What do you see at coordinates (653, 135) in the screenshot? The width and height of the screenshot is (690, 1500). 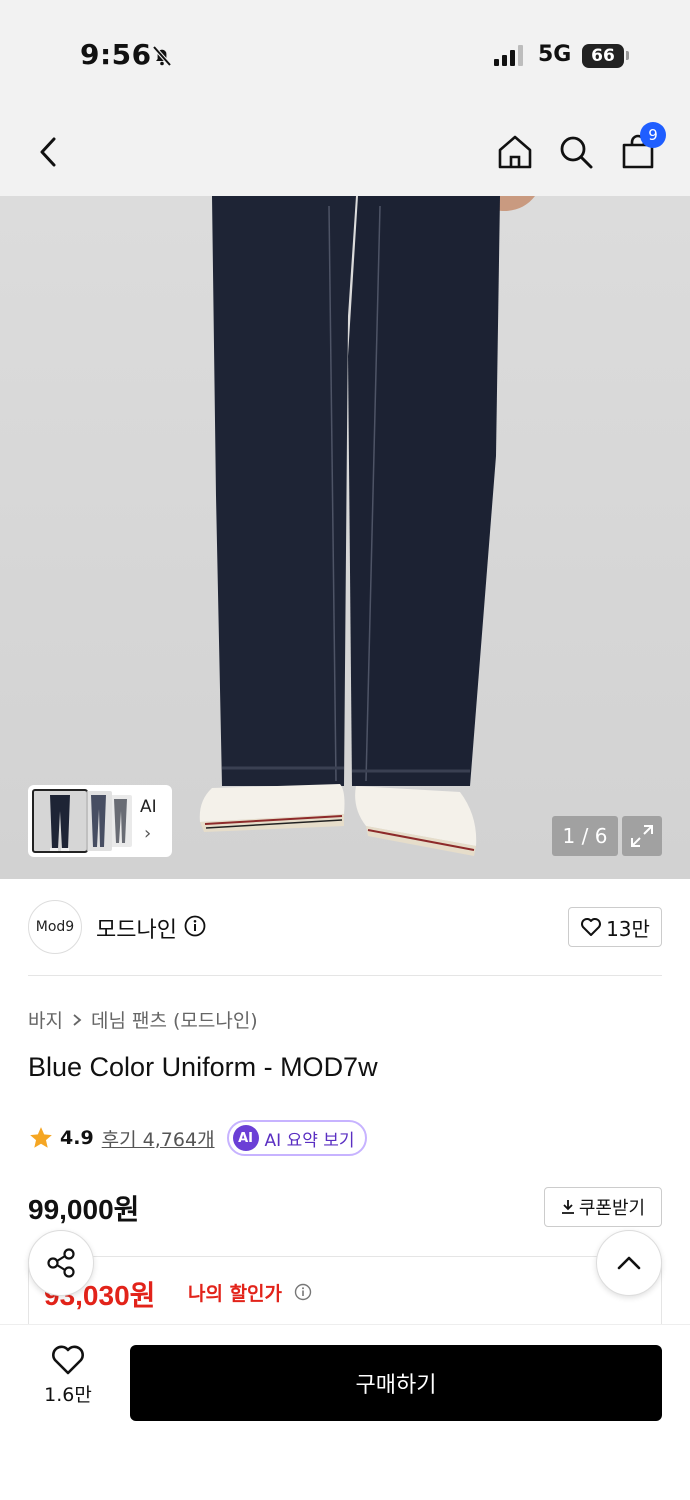 I see `cart-count-badge: 9` at bounding box center [653, 135].